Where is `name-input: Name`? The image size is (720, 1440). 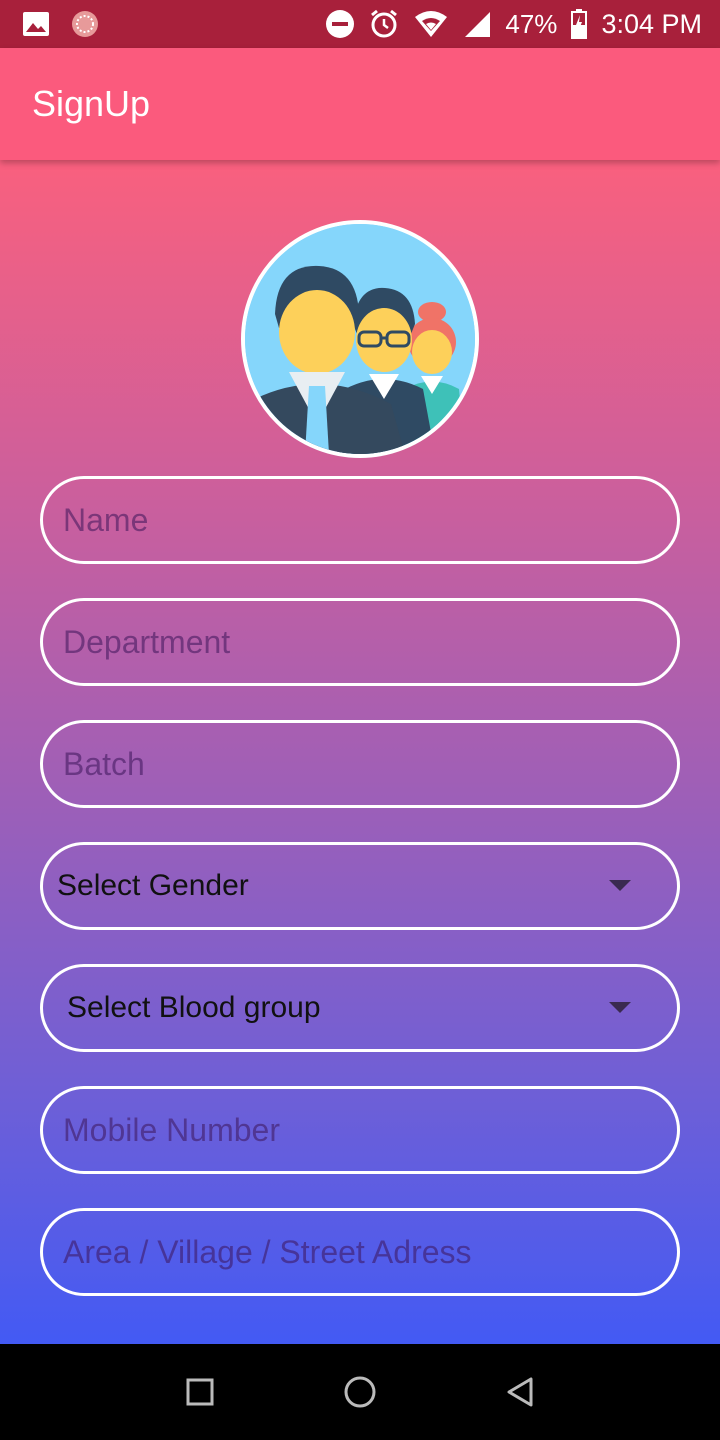
name-input: Name is located at coordinates (360, 520).